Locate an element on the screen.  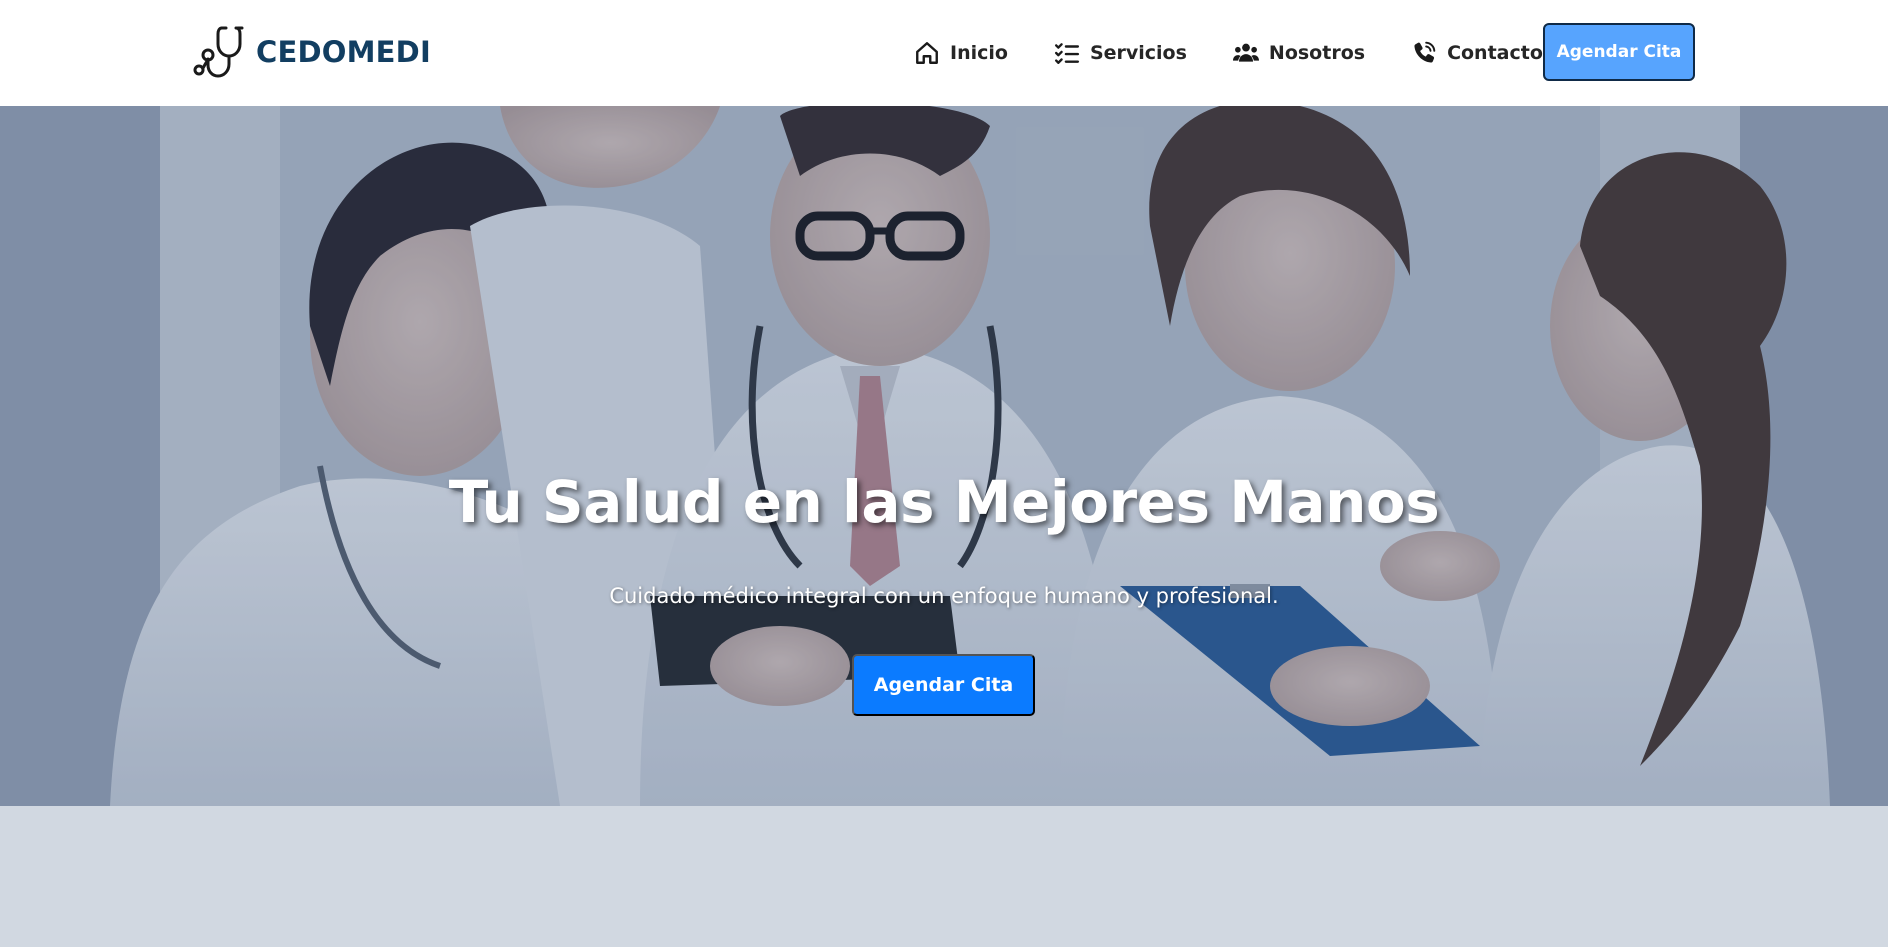
nav-item-servicios: Servicios is located at coordinates (1120, 53).